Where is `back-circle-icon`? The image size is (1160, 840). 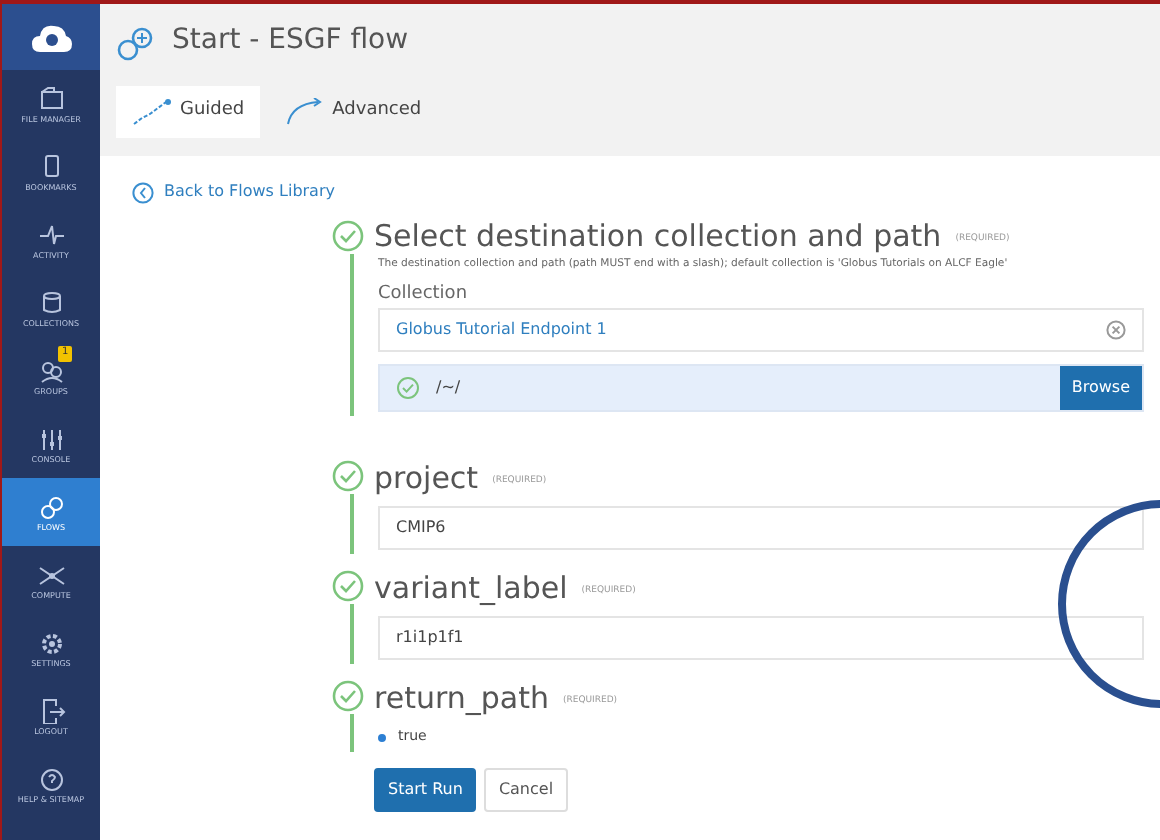
back-circle-icon is located at coordinates (143, 192).